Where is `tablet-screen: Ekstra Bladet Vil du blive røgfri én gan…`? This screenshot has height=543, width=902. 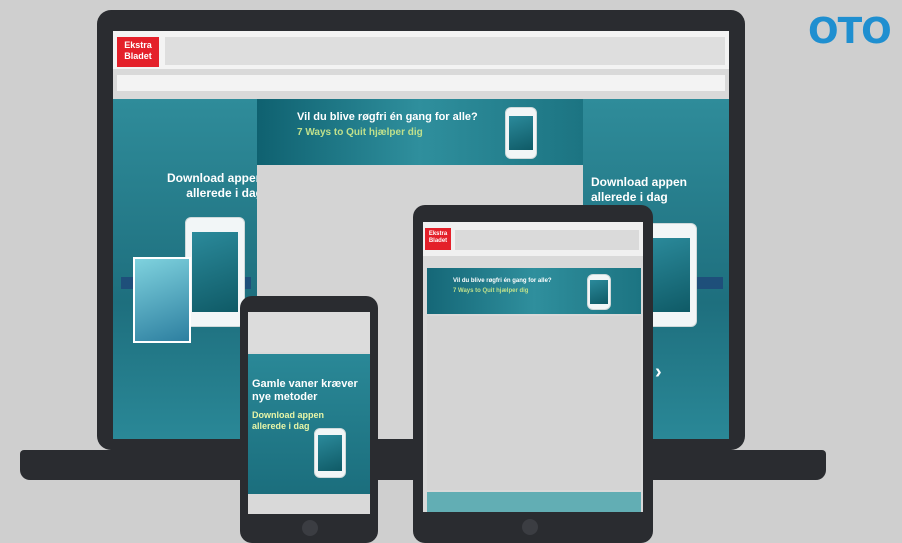 tablet-screen: Ekstra Bladet Vil du blive røgfri én gan… is located at coordinates (533, 367).